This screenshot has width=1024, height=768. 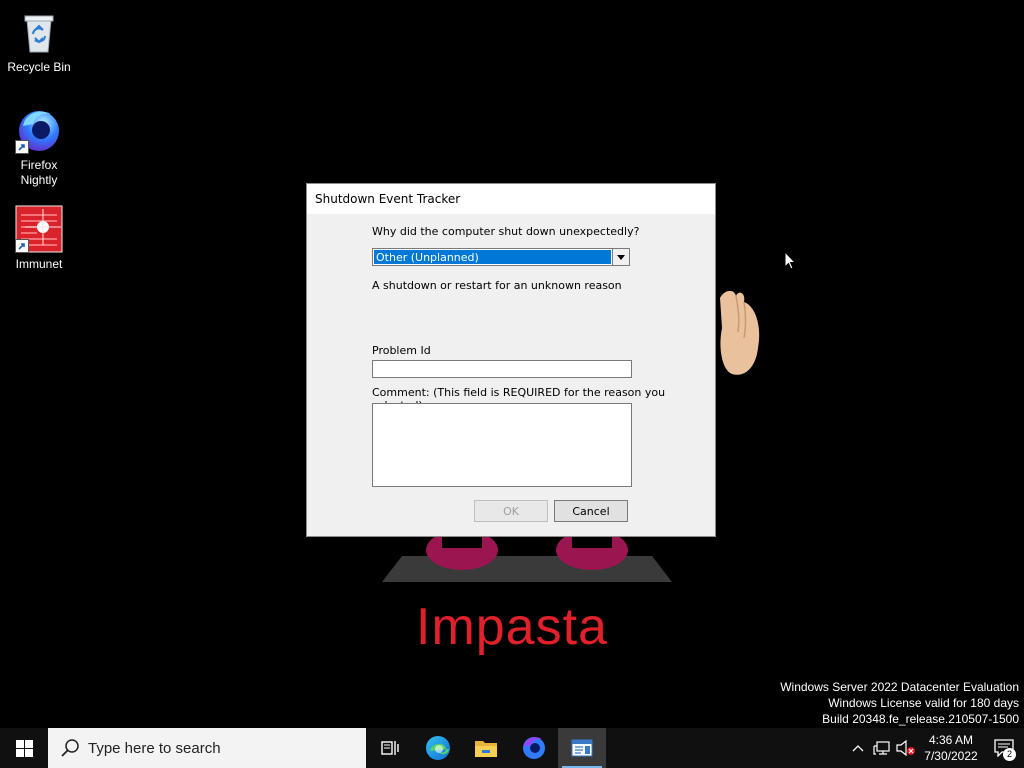 I want to click on taskbar: Type here to search 4:36 AM 7/30/2022 2, so click(x=512, y=748).